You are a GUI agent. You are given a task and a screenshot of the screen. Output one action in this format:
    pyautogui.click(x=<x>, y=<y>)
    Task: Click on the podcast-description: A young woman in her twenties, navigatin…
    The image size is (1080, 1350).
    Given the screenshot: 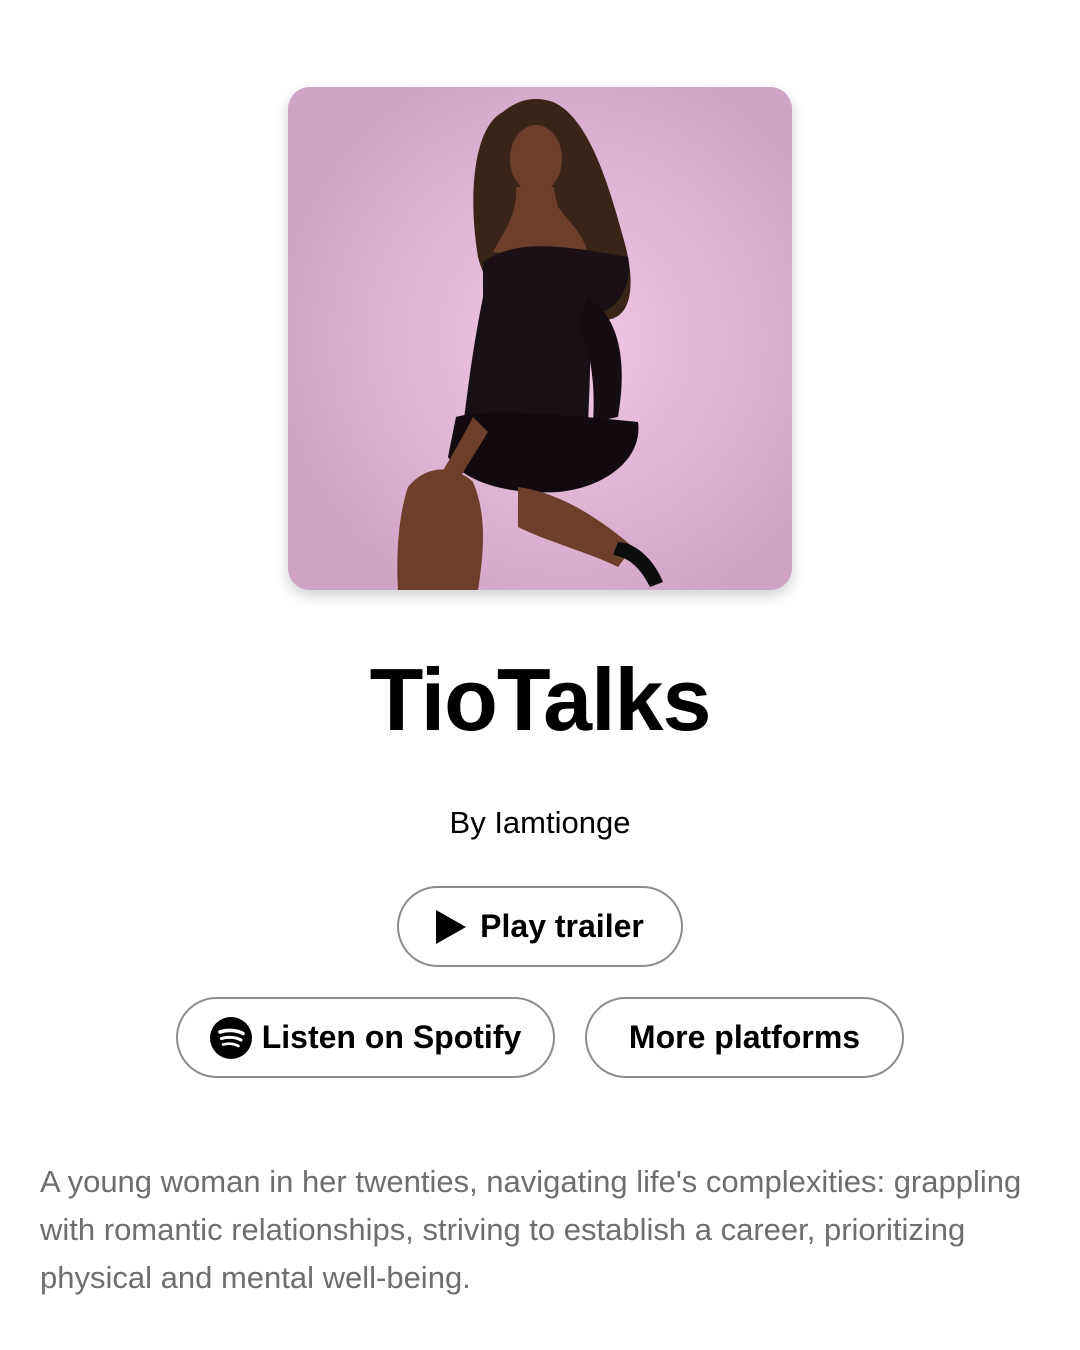 What is the action you would take?
    pyautogui.click(x=531, y=1229)
    